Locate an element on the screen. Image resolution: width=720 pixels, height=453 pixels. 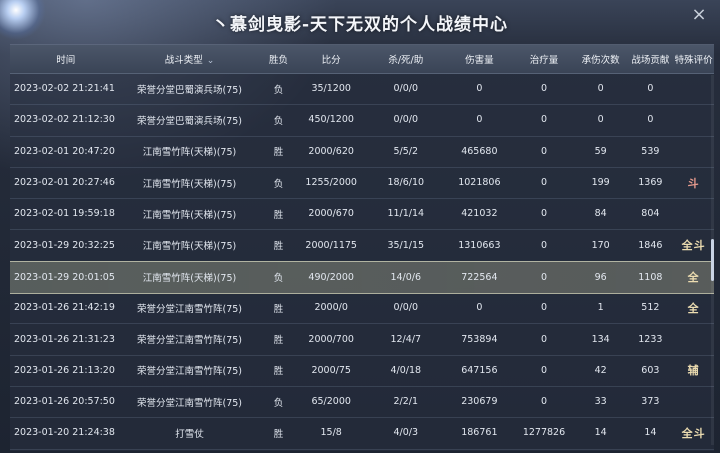
cell-injured: 42 is located at coordinates (600, 370).